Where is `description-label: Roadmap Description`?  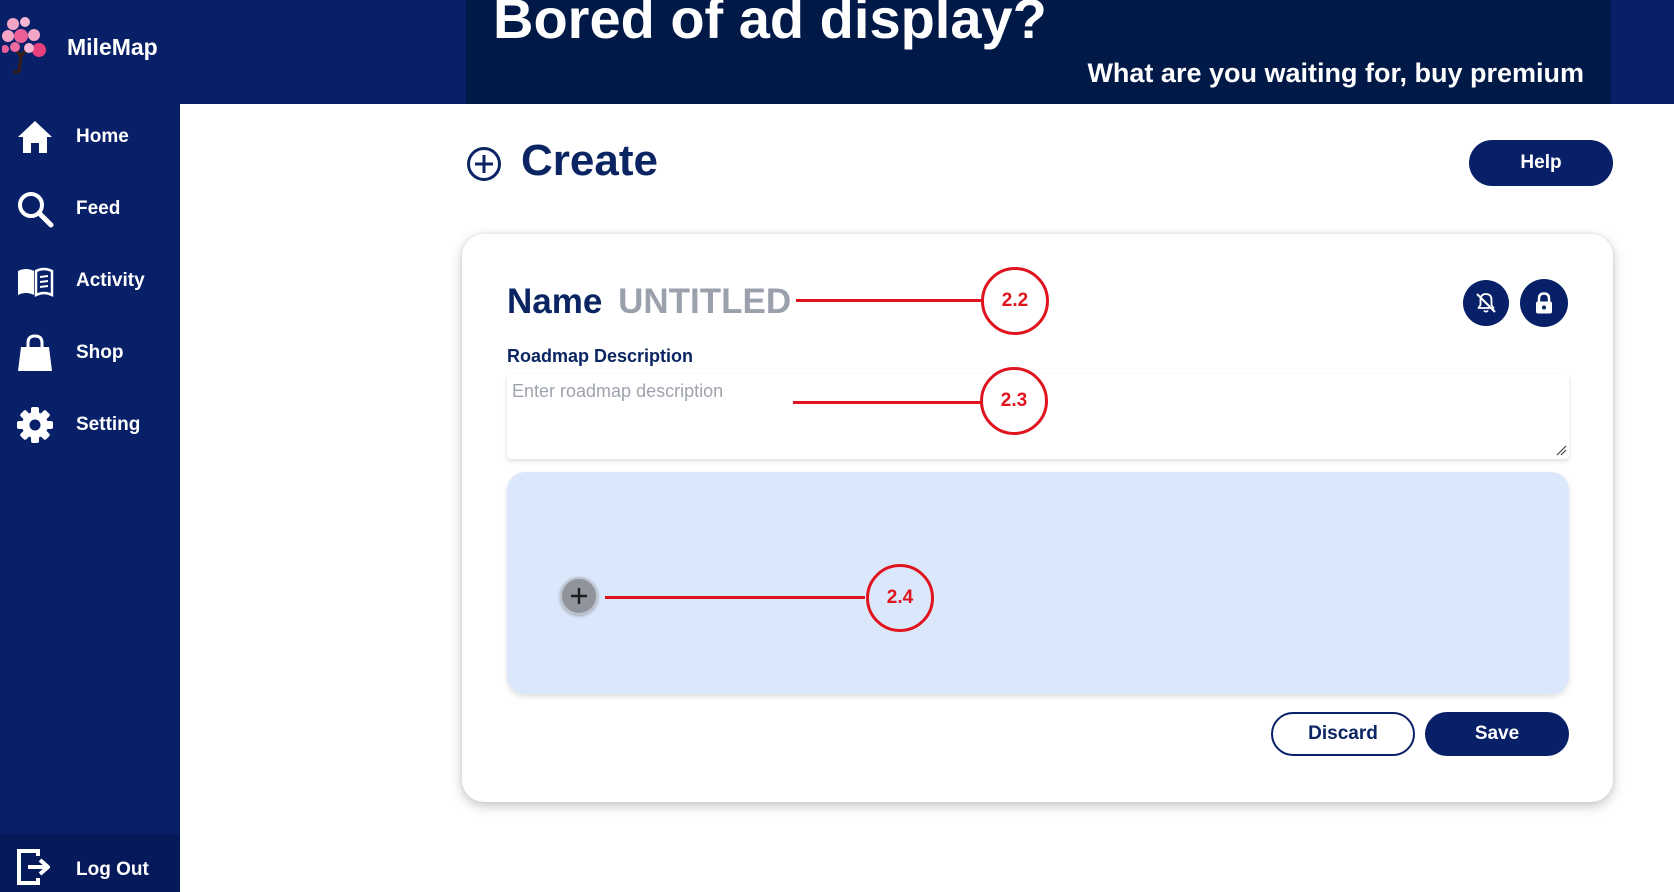 description-label: Roadmap Description is located at coordinates (600, 356).